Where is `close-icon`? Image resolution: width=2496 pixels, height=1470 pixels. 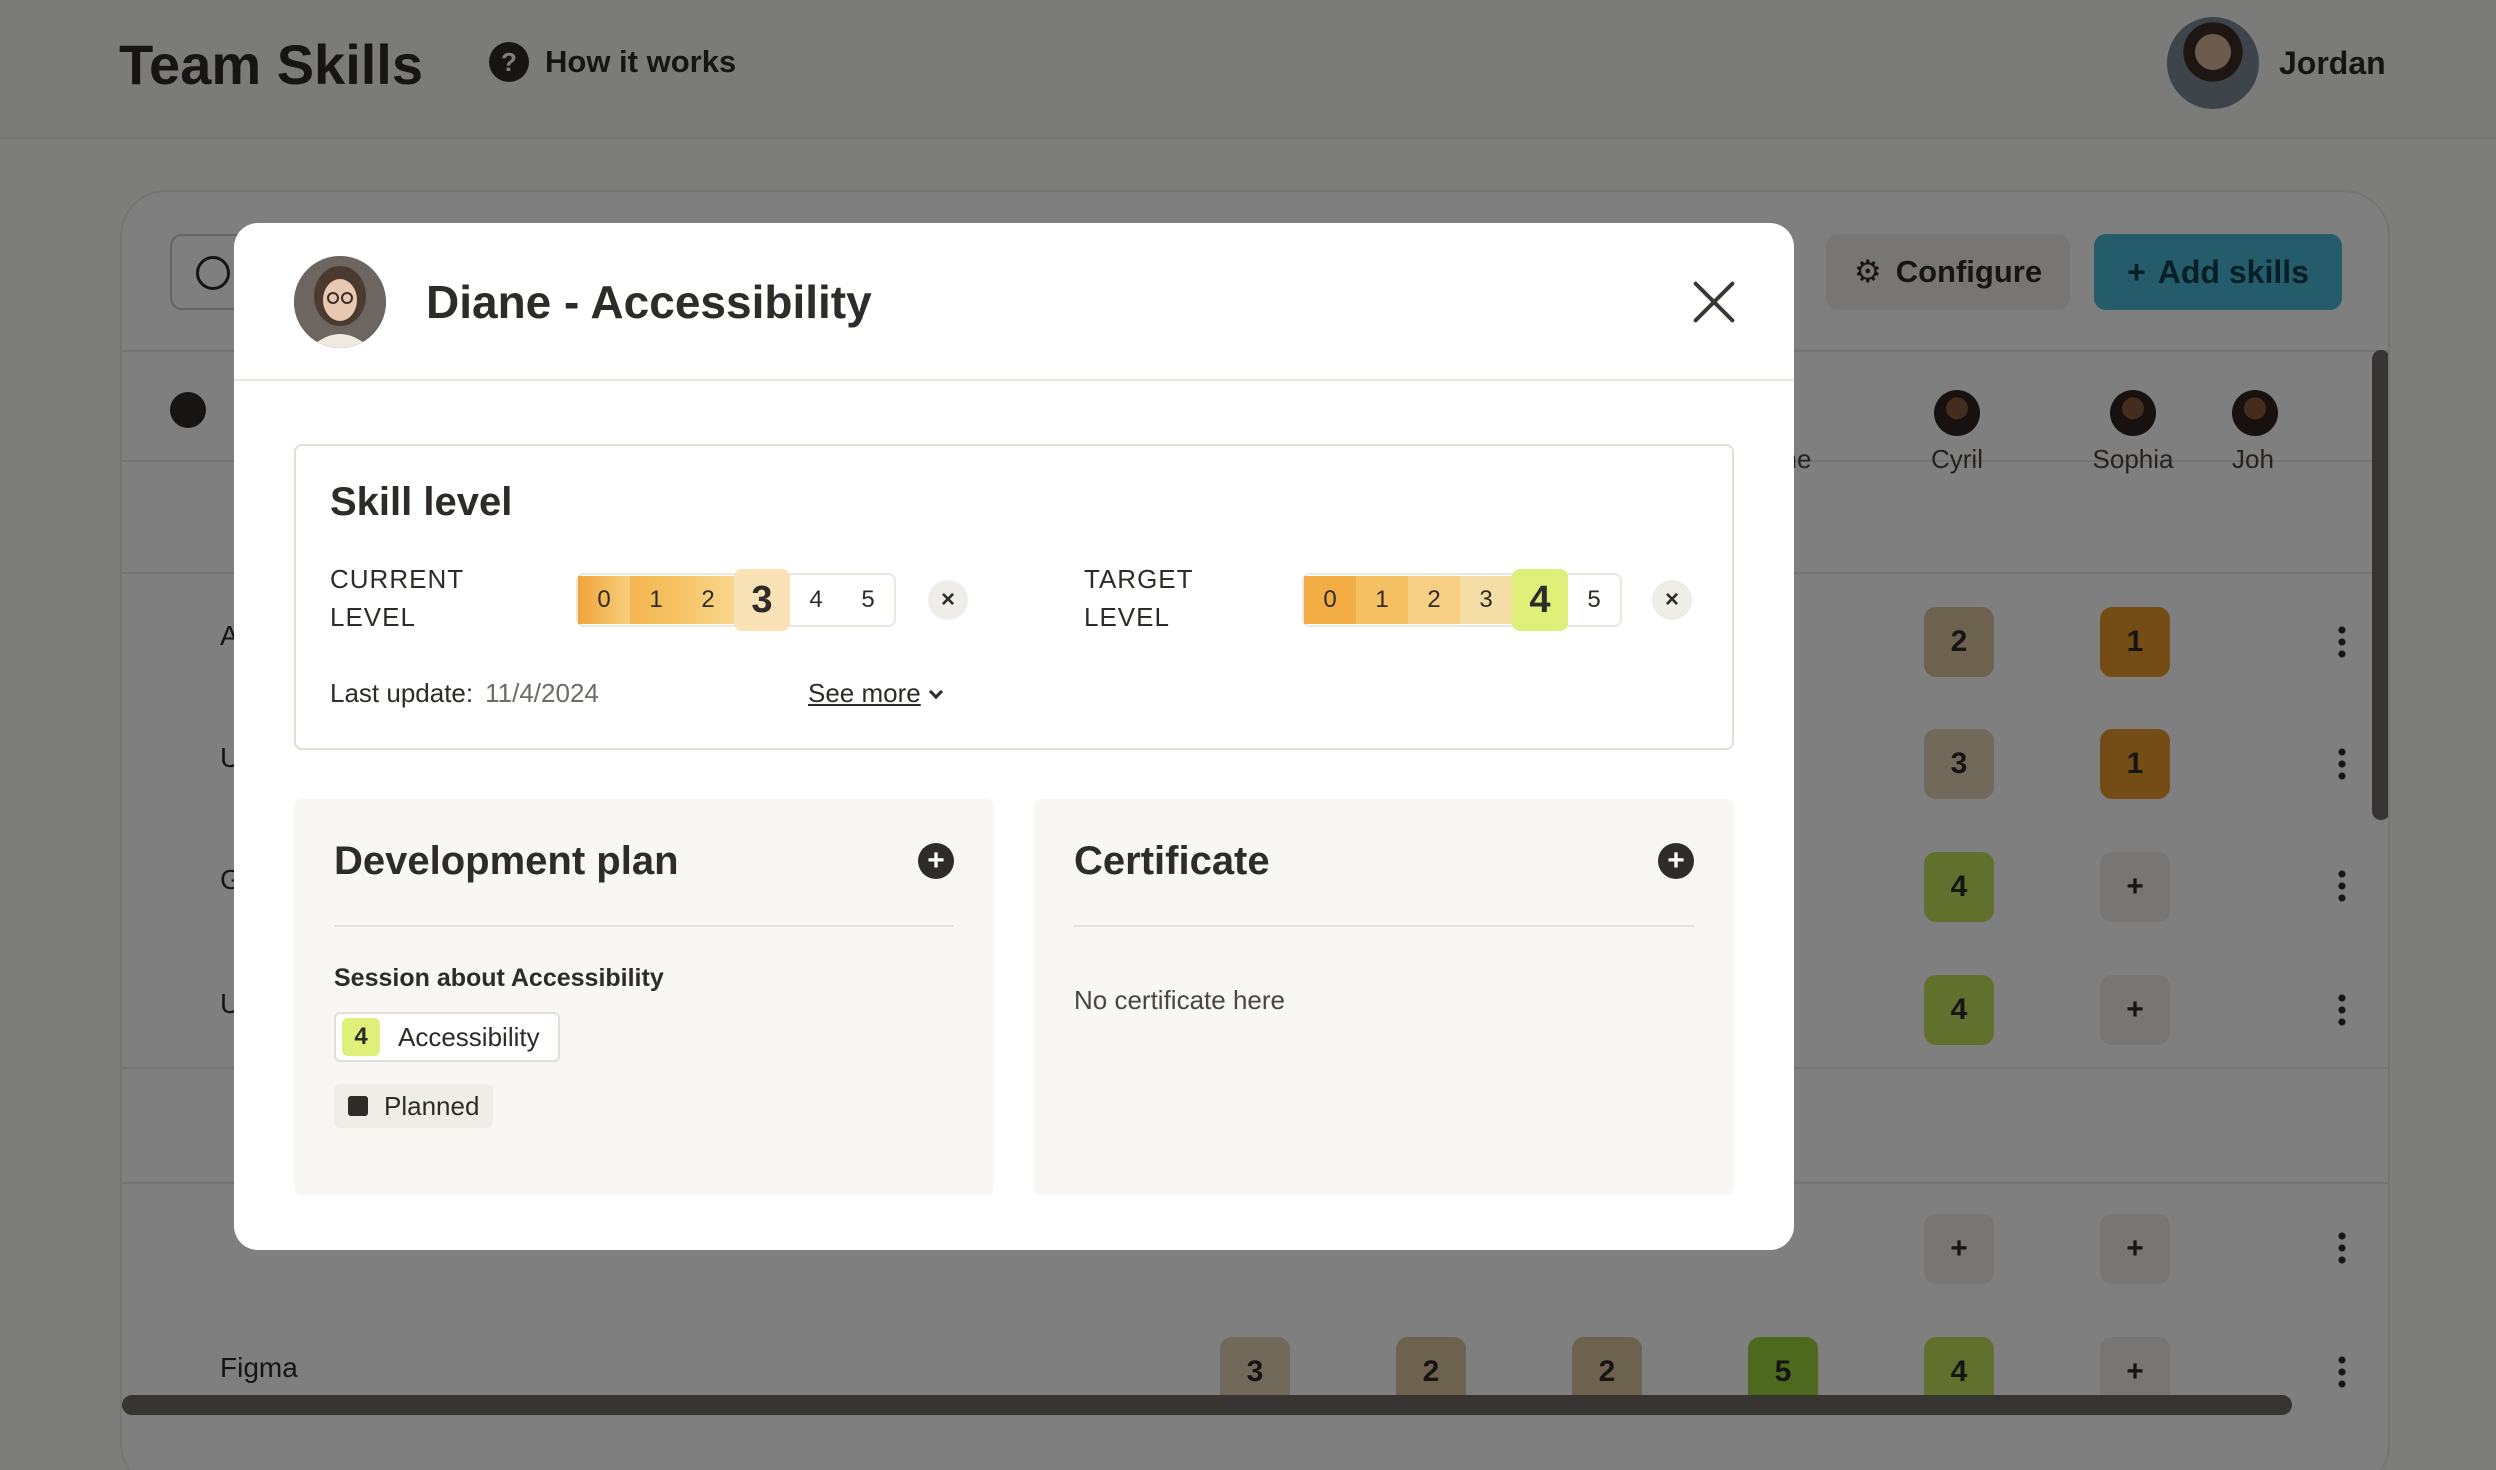
close-icon is located at coordinates (1714, 302).